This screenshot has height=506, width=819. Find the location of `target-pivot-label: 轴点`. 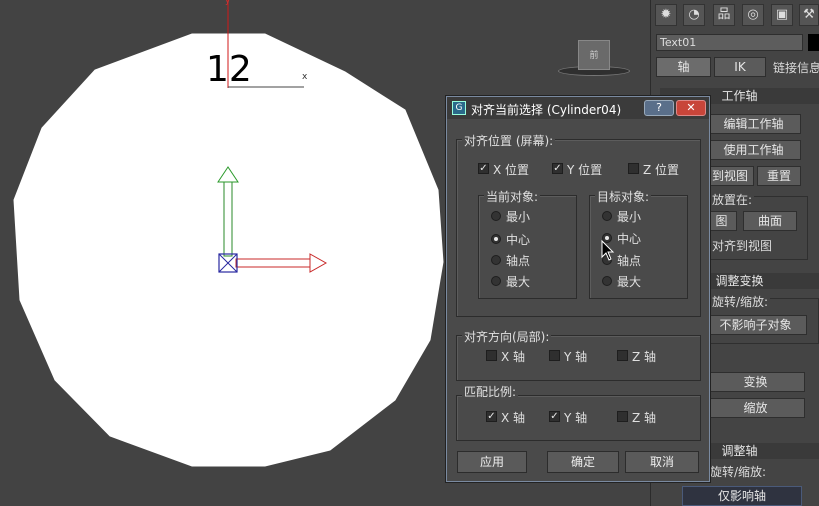

target-pivot-label: 轴点 is located at coordinates (629, 260).